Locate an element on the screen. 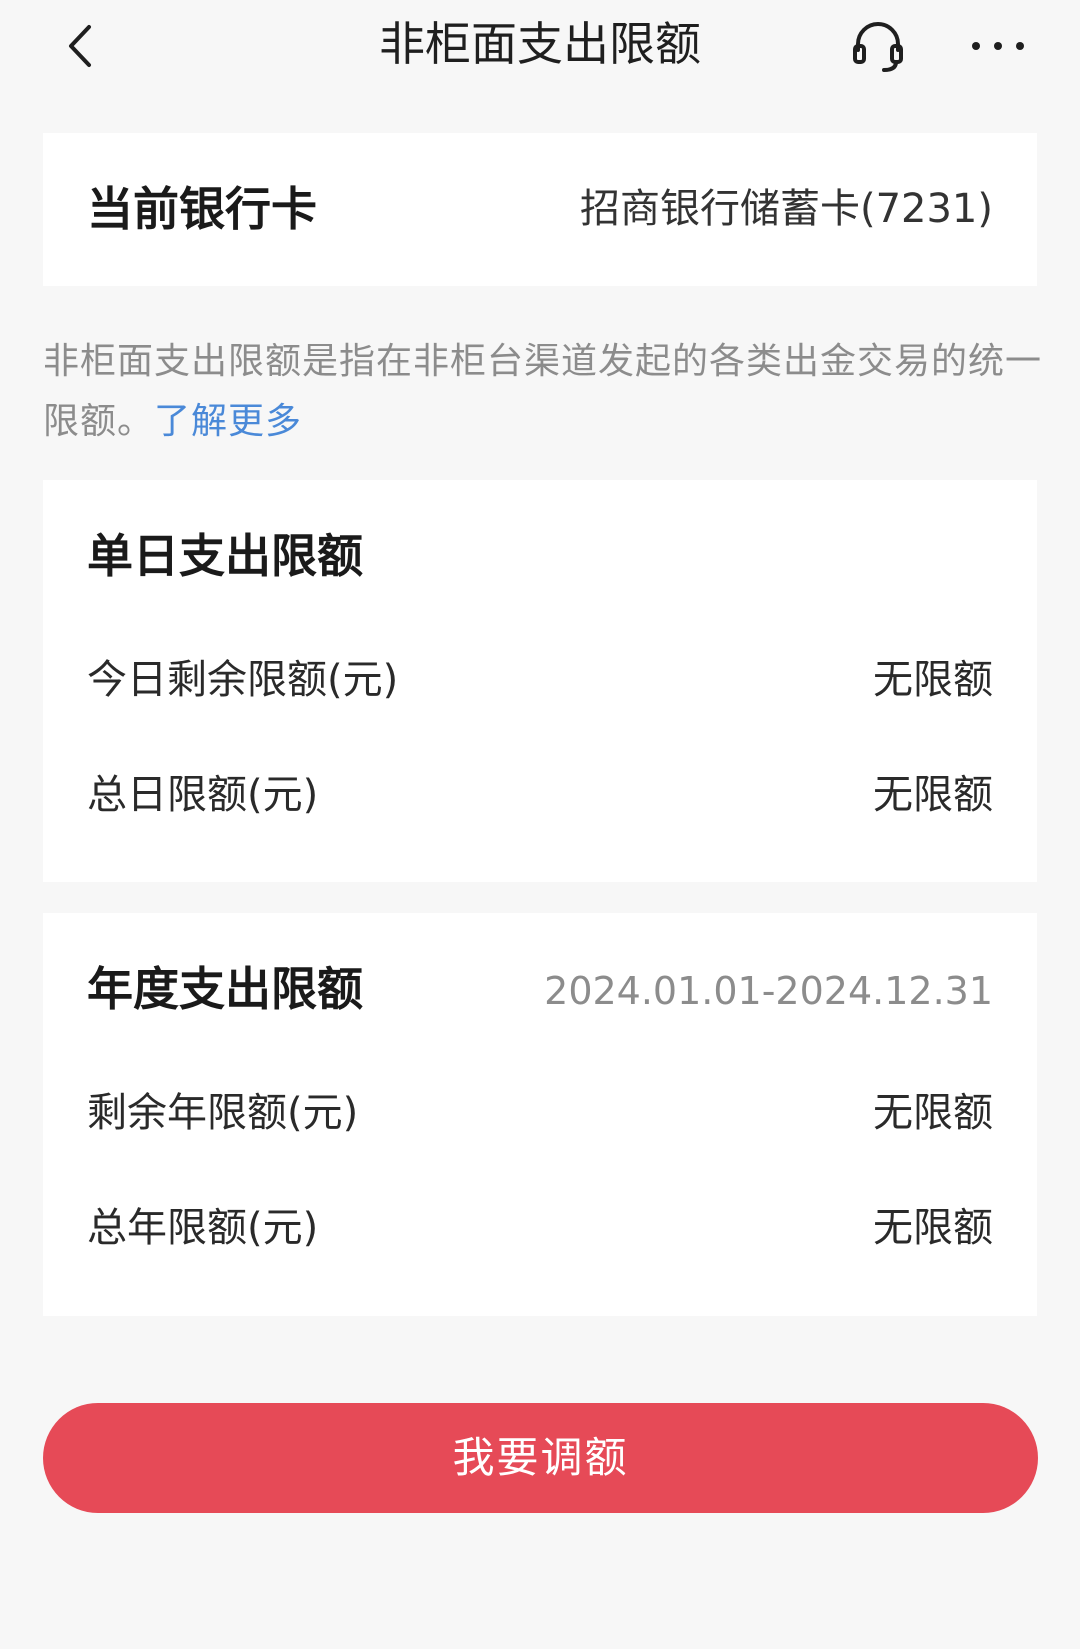 The width and height of the screenshot is (1080, 1649). remaining-annual-limit-value: 无限额 is located at coordinates (933, 1113).